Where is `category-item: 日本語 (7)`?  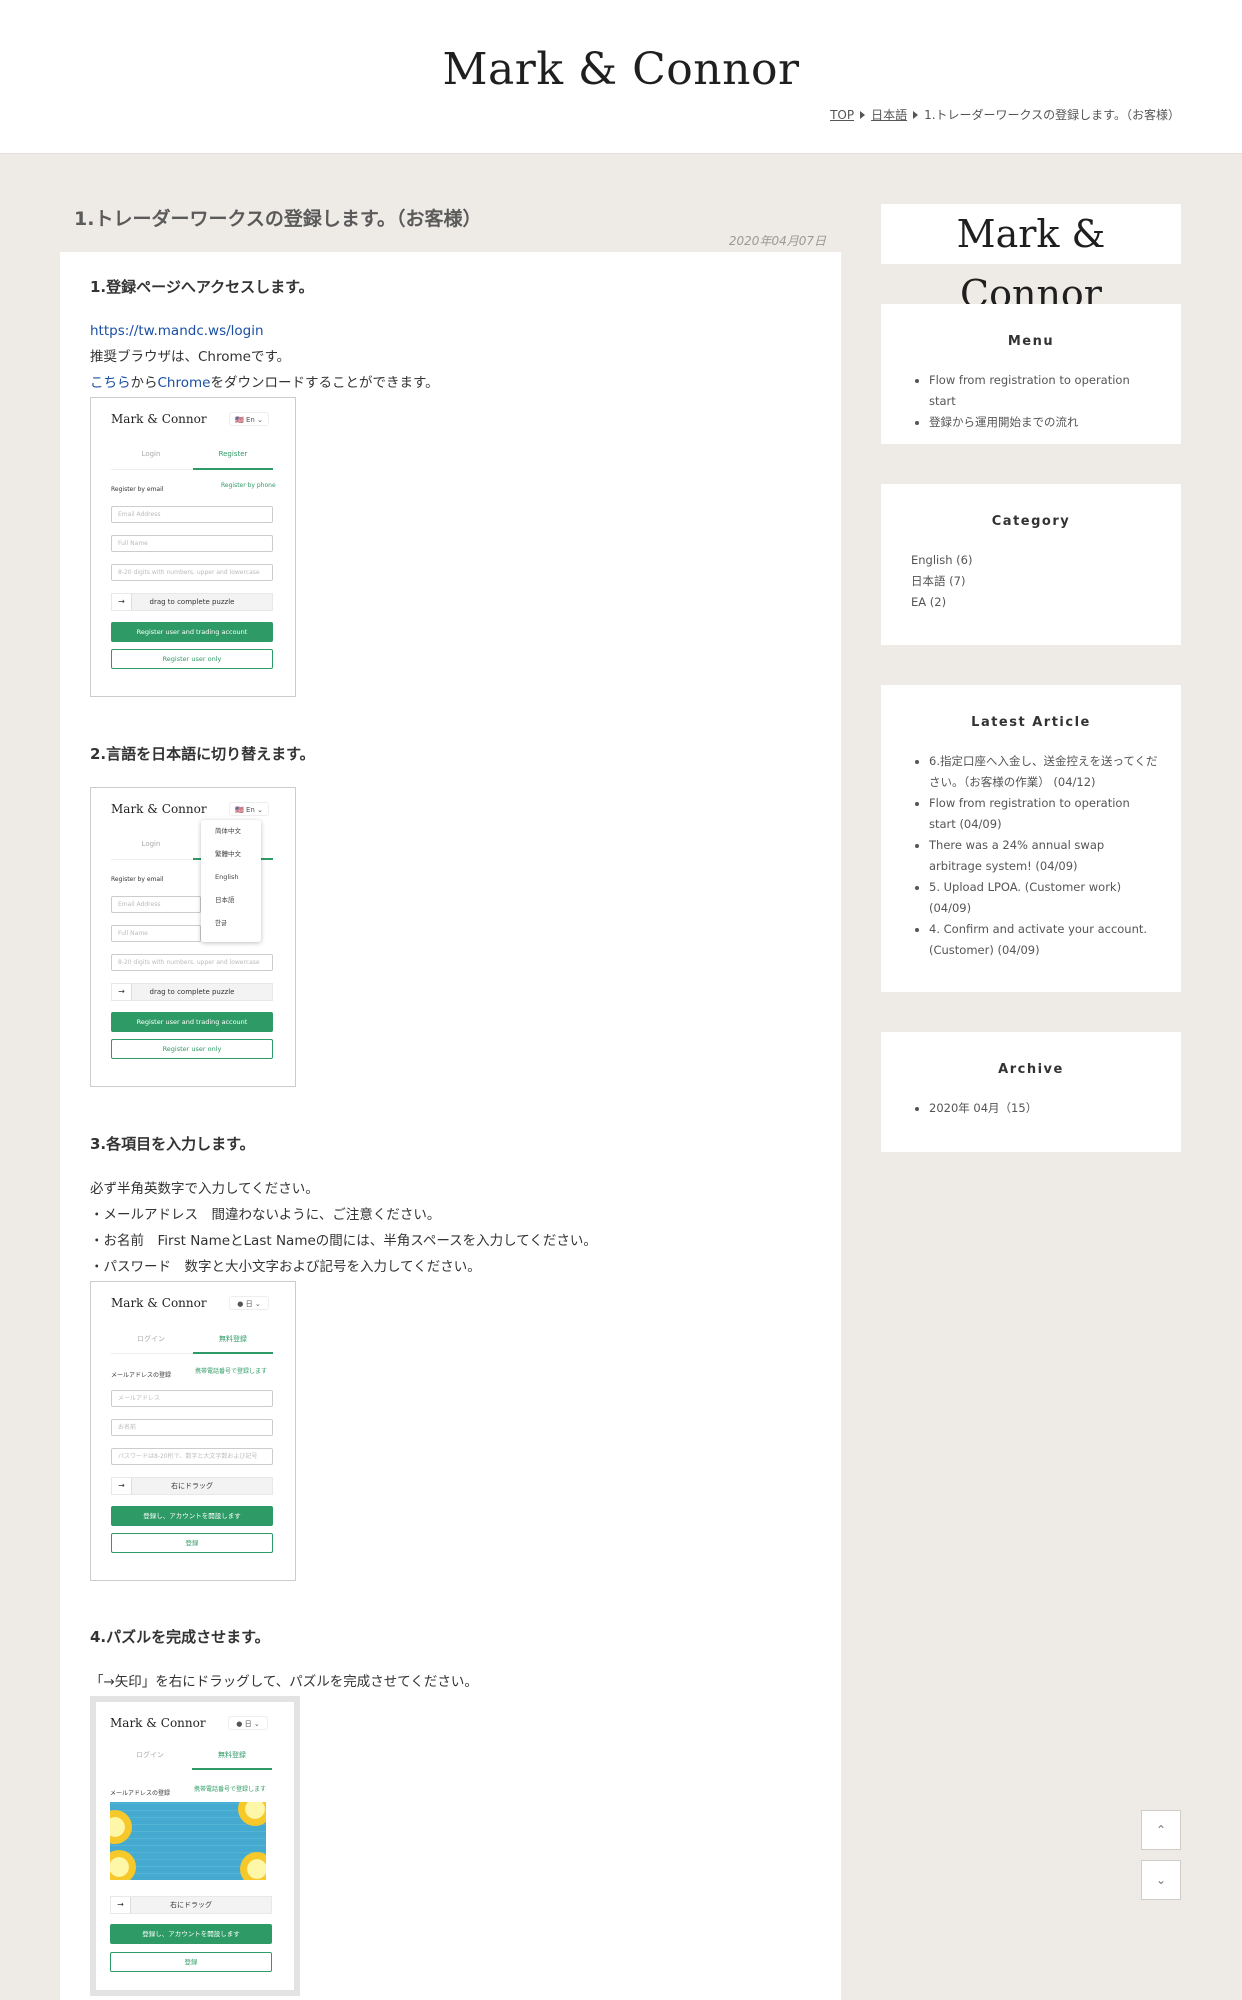
category-item: 日本語 (7) is located at coordinates (1031, 581).